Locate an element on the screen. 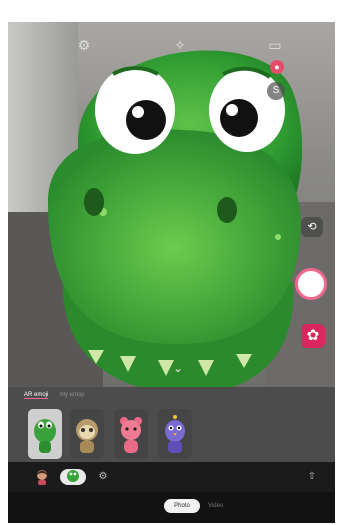 The width and height of the screenshot is (343, 525). shutter-button is located at coordinates (311, 284).